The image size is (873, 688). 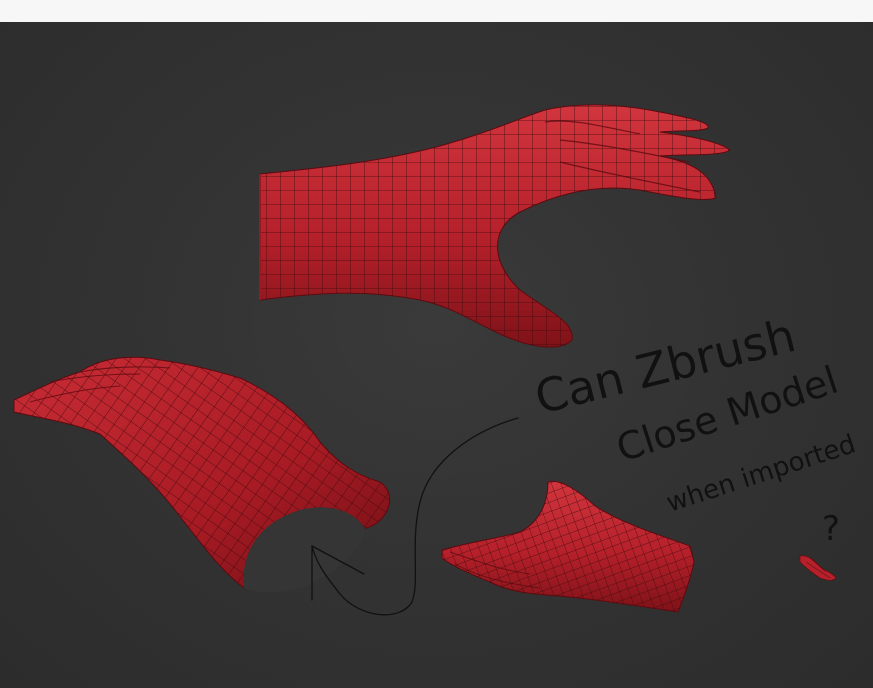 I want to click on annotation-line-4: ?, so click(x=831, y=529).